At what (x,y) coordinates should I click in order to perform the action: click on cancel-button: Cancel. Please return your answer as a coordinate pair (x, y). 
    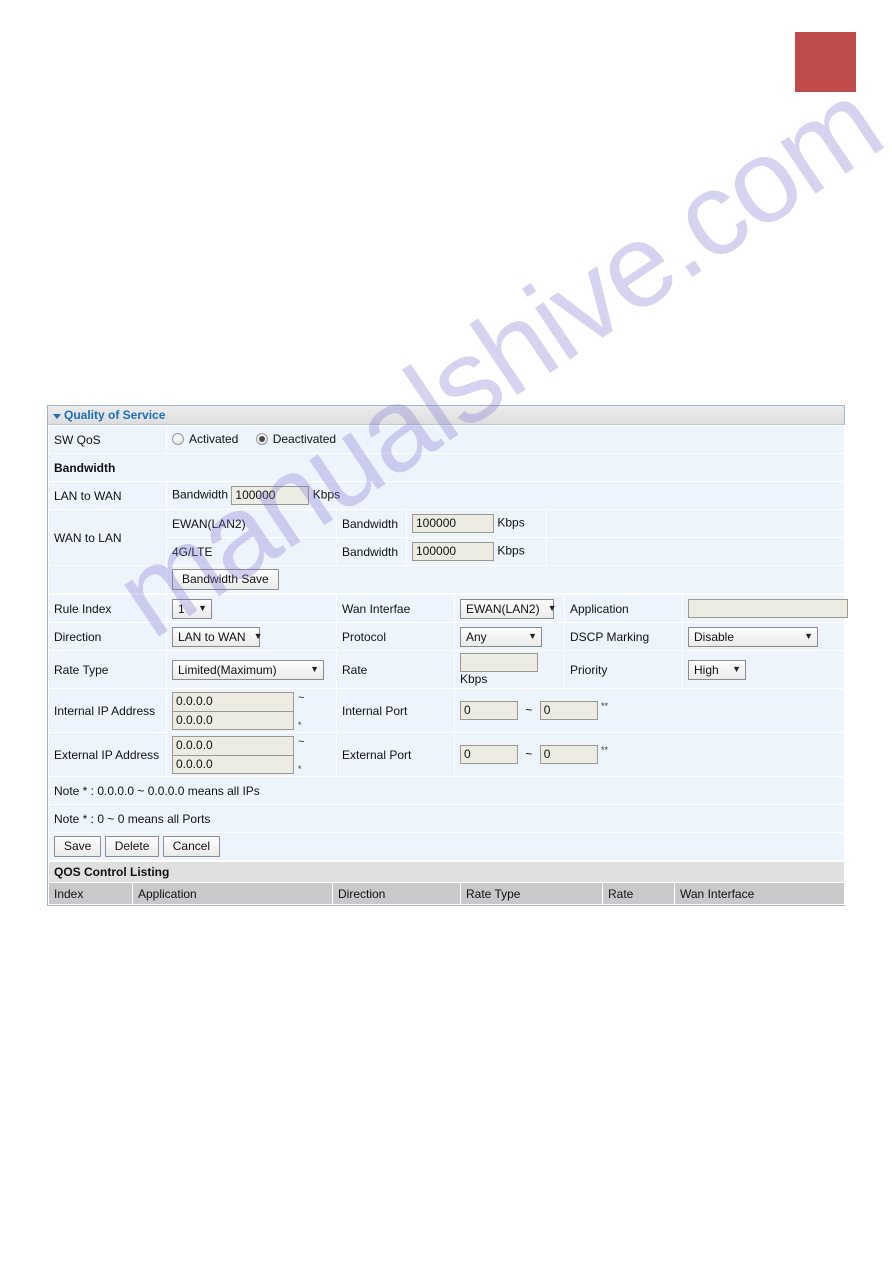
    Looking at the image, I should click on (191, 846).